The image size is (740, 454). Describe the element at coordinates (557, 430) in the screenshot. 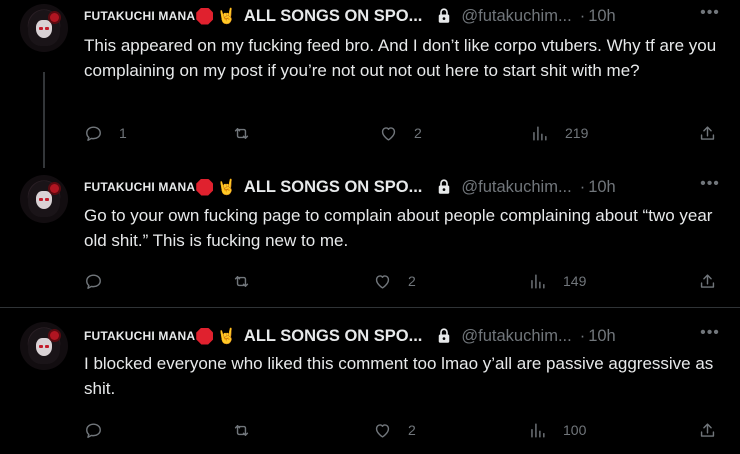

I see `views-button: 100` at that location.